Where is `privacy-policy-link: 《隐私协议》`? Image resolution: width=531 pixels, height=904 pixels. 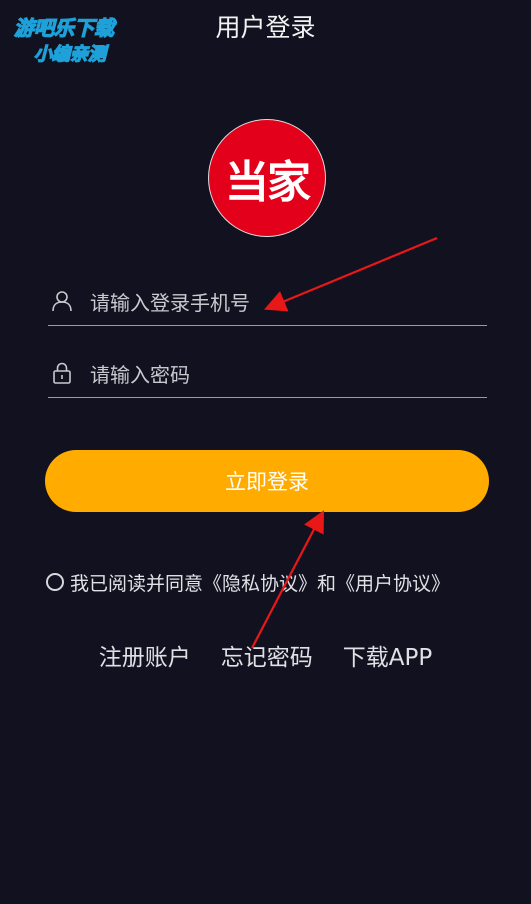 privacy-policy-link: 《隐私协议》 is located at coordinates (260, 582).